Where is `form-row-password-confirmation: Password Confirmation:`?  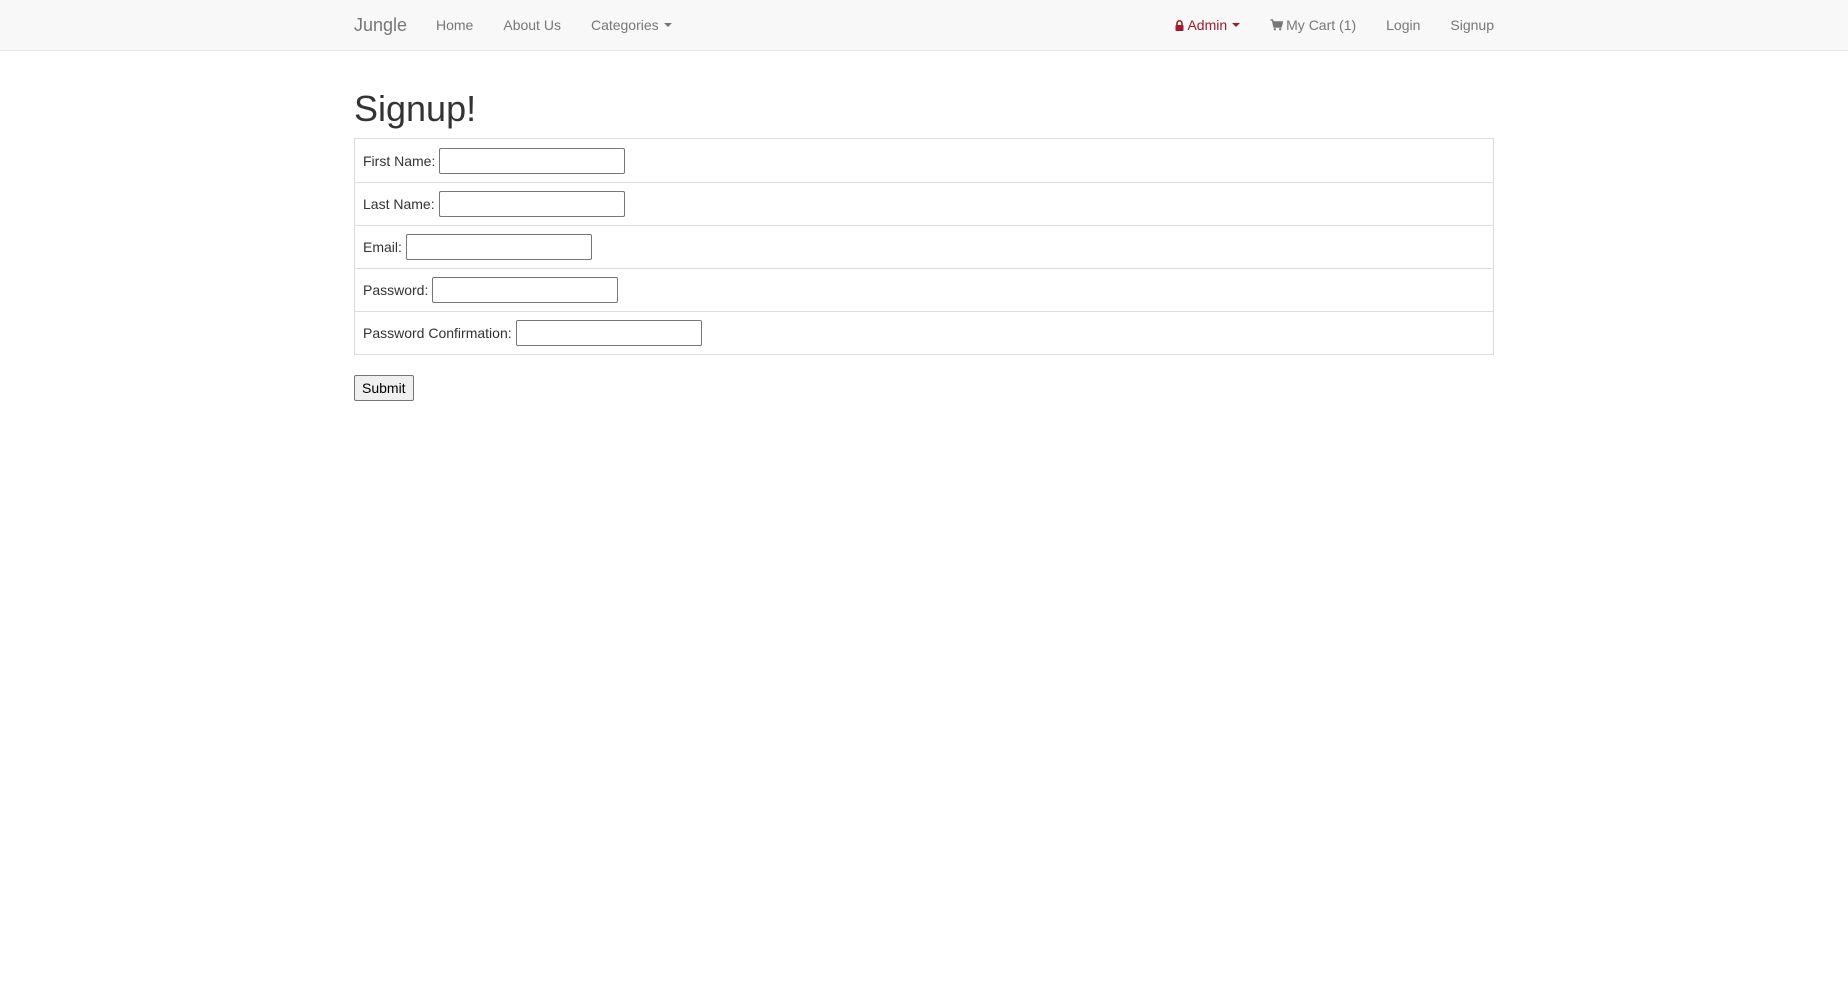 form-row-password-confirmation: Password Confirmation: is located at coordinates (924, 332).